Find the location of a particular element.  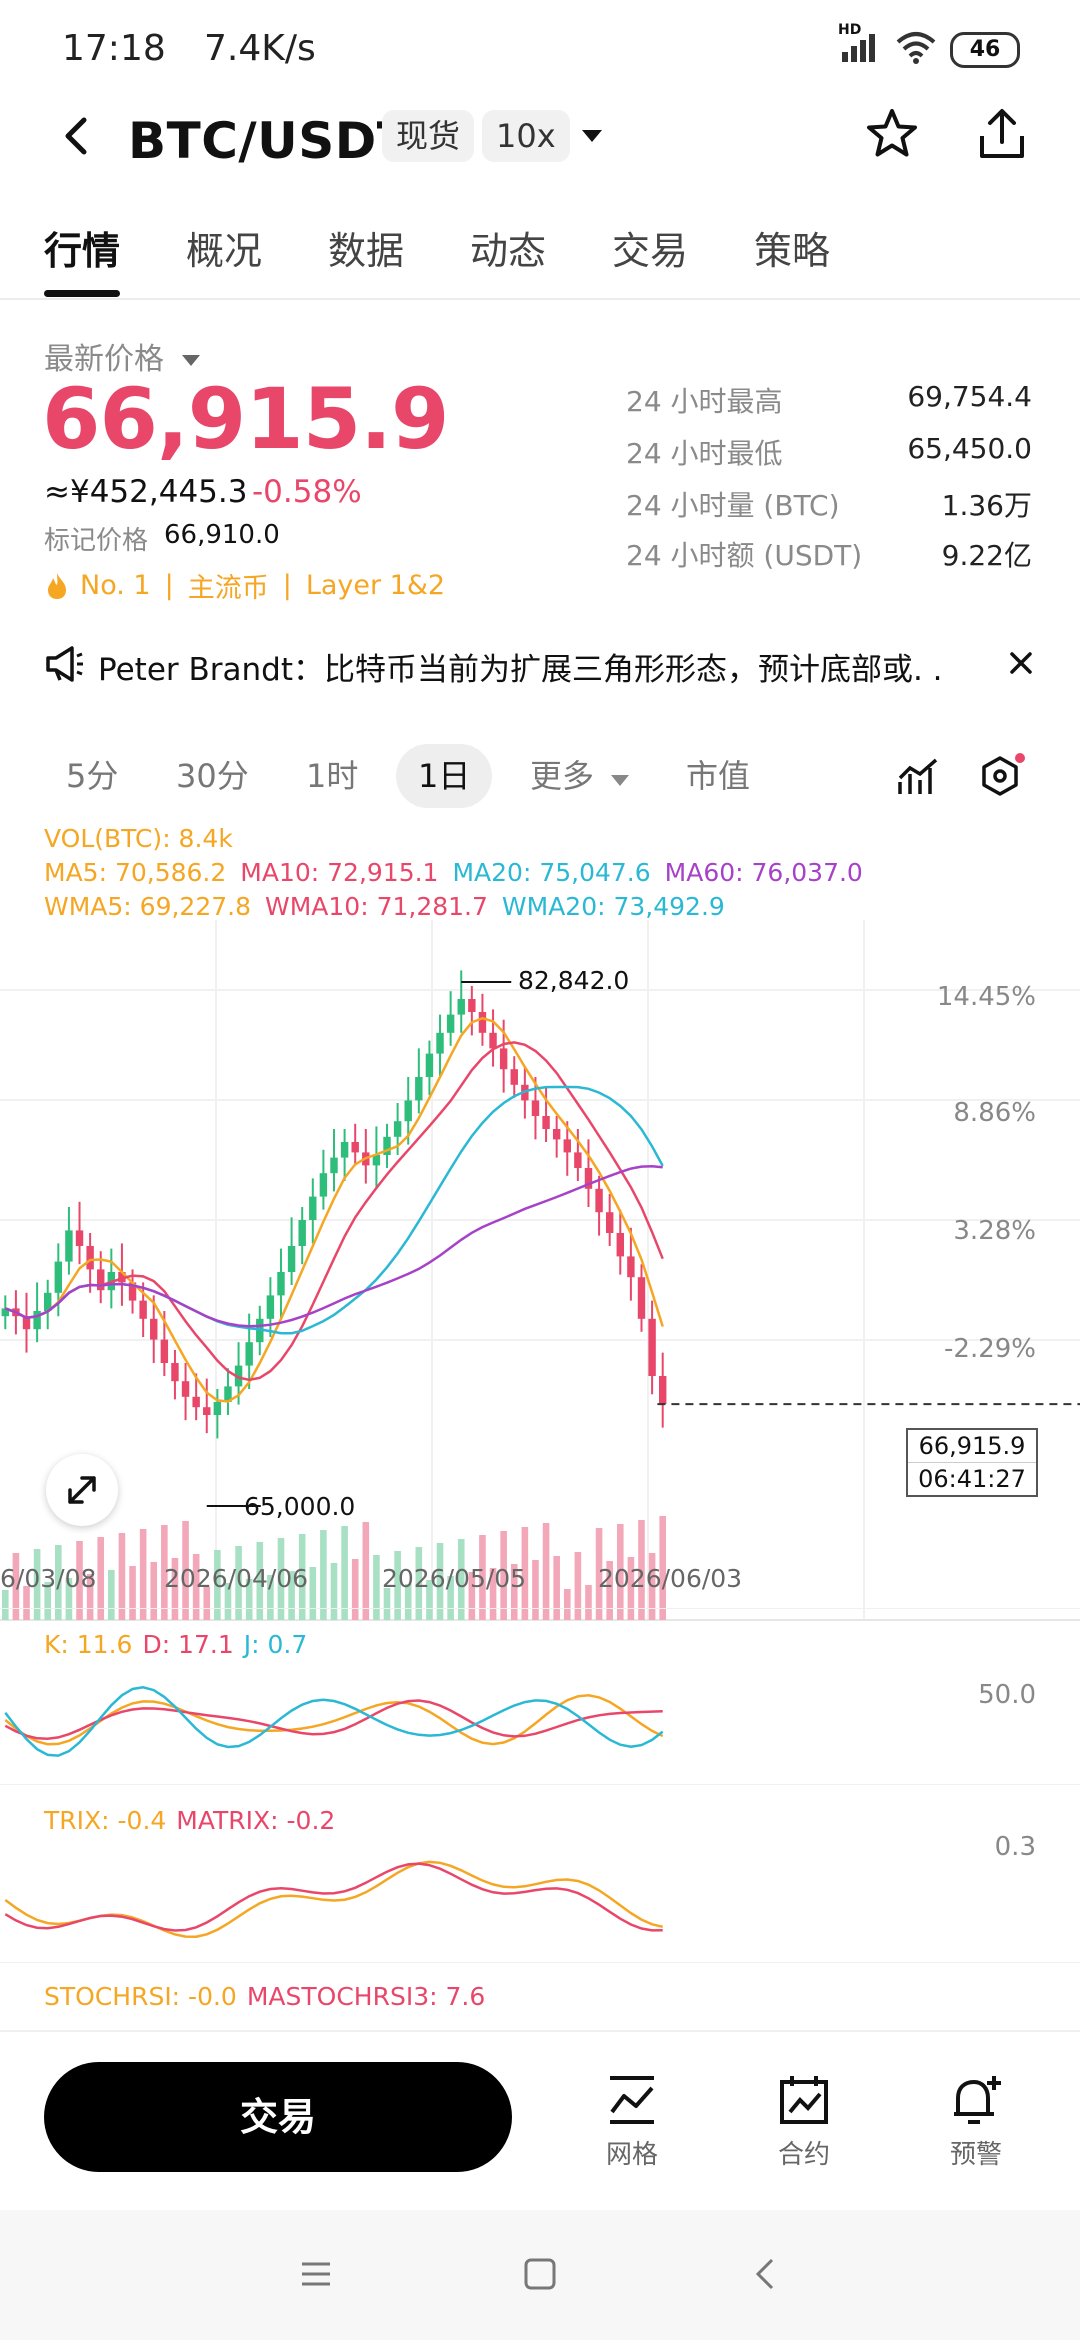

back-nav-icon is located at coordinates (766, 2274).